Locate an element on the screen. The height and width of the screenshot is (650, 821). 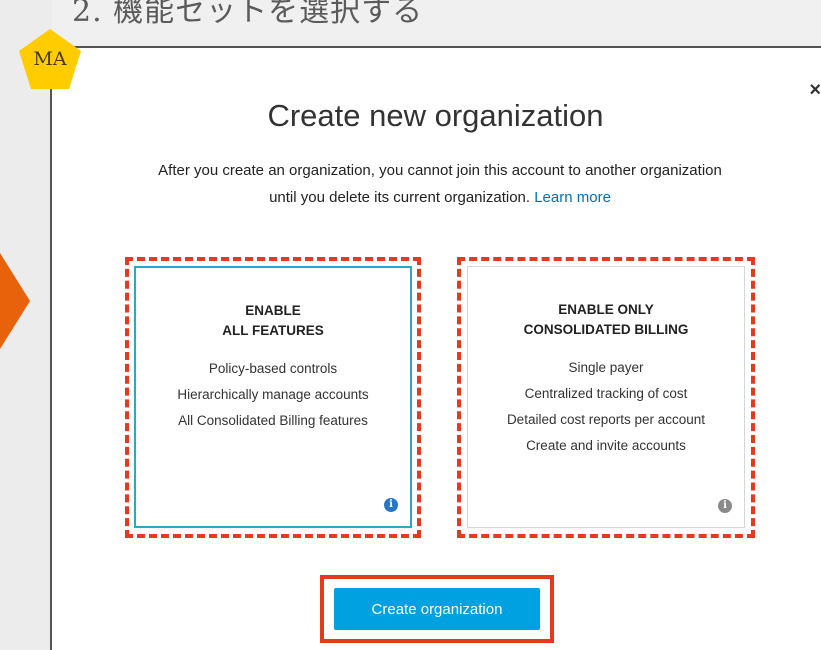
ma-badge: MA is located at coordinates (50, 59).